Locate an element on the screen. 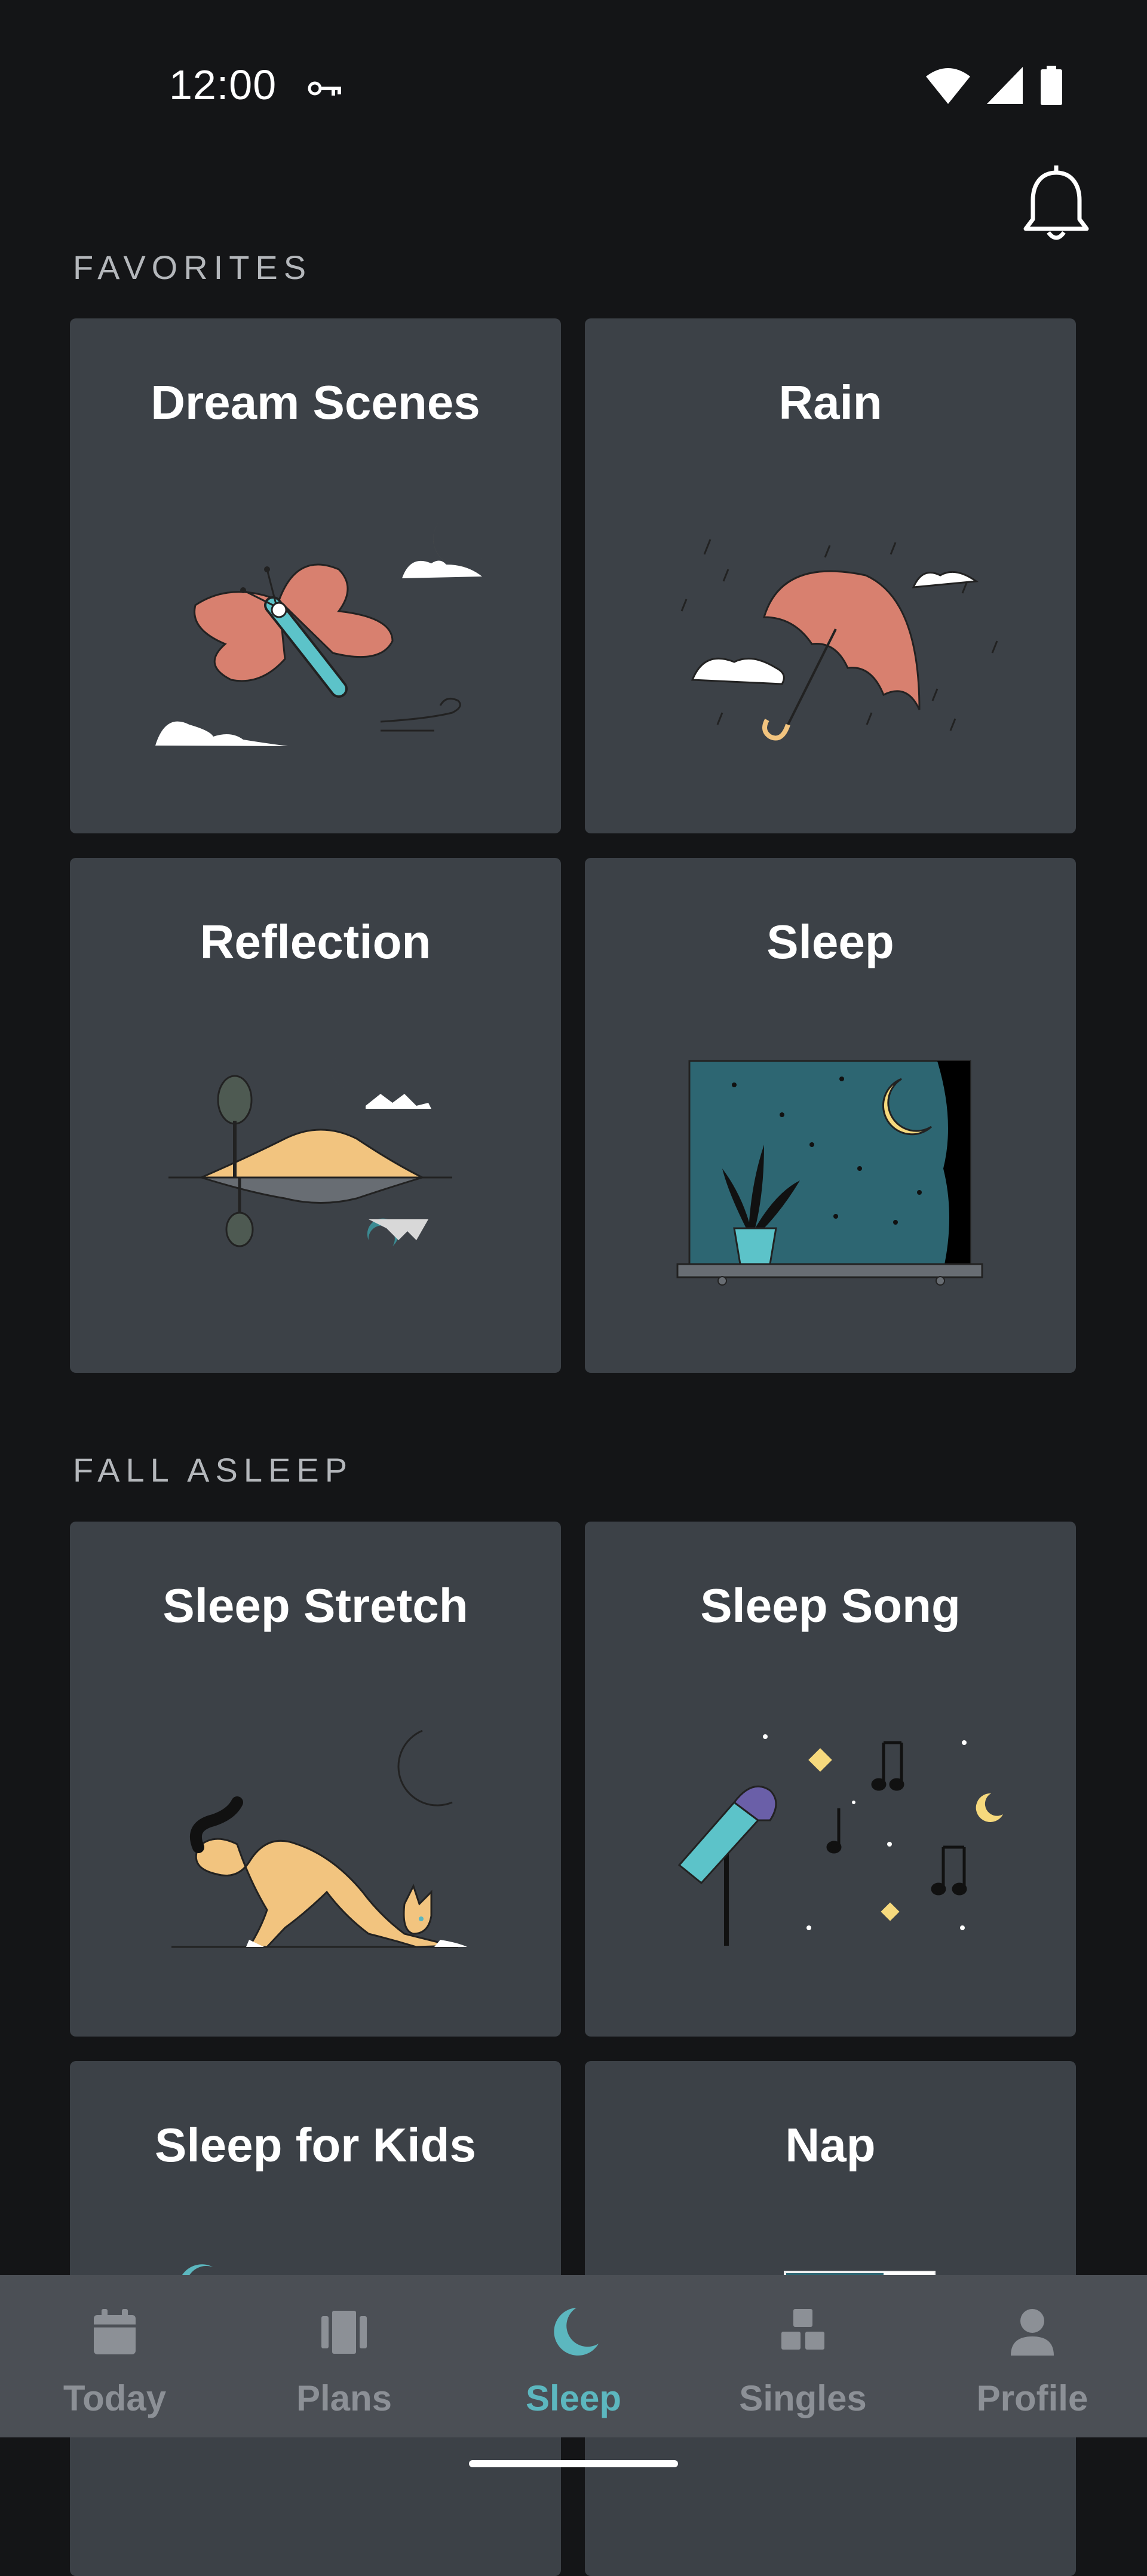 The image size is (1147, 2576). card-sleep-stretch: Sleep Stretch is located at coordinates (315, 1779).